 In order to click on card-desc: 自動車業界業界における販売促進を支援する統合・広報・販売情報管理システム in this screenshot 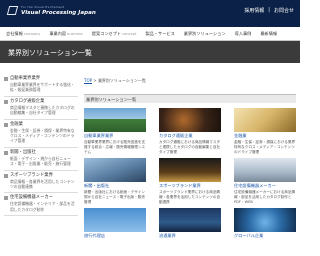, I will do `click(115, 147)`.